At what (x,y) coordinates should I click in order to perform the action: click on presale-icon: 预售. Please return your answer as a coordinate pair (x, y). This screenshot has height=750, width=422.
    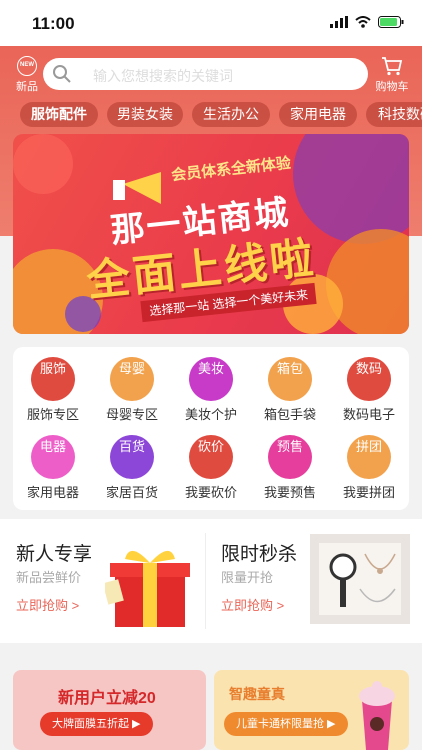
    Looking at the image, I should click on (290, 457).